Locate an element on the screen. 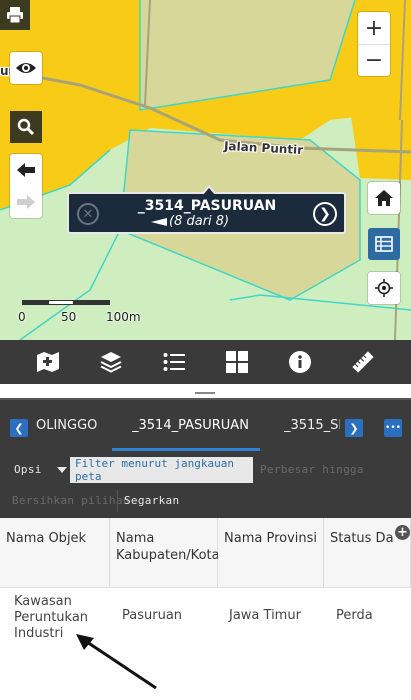 The image size is (411, 700). table-icon is located at coordinates (384, 244).